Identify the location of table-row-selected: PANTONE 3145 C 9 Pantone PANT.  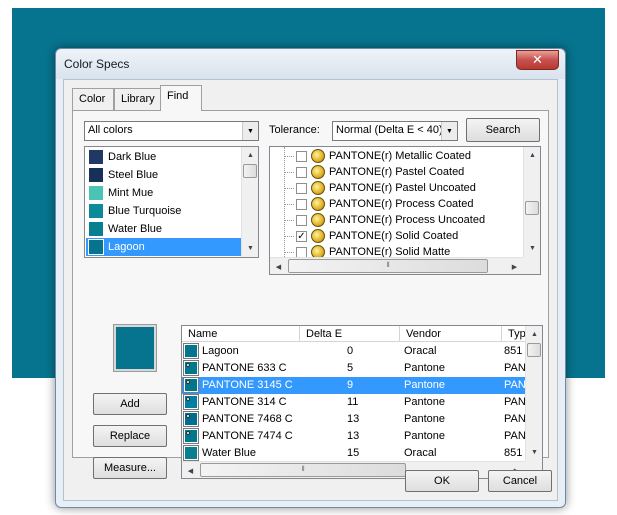
(354, 385).